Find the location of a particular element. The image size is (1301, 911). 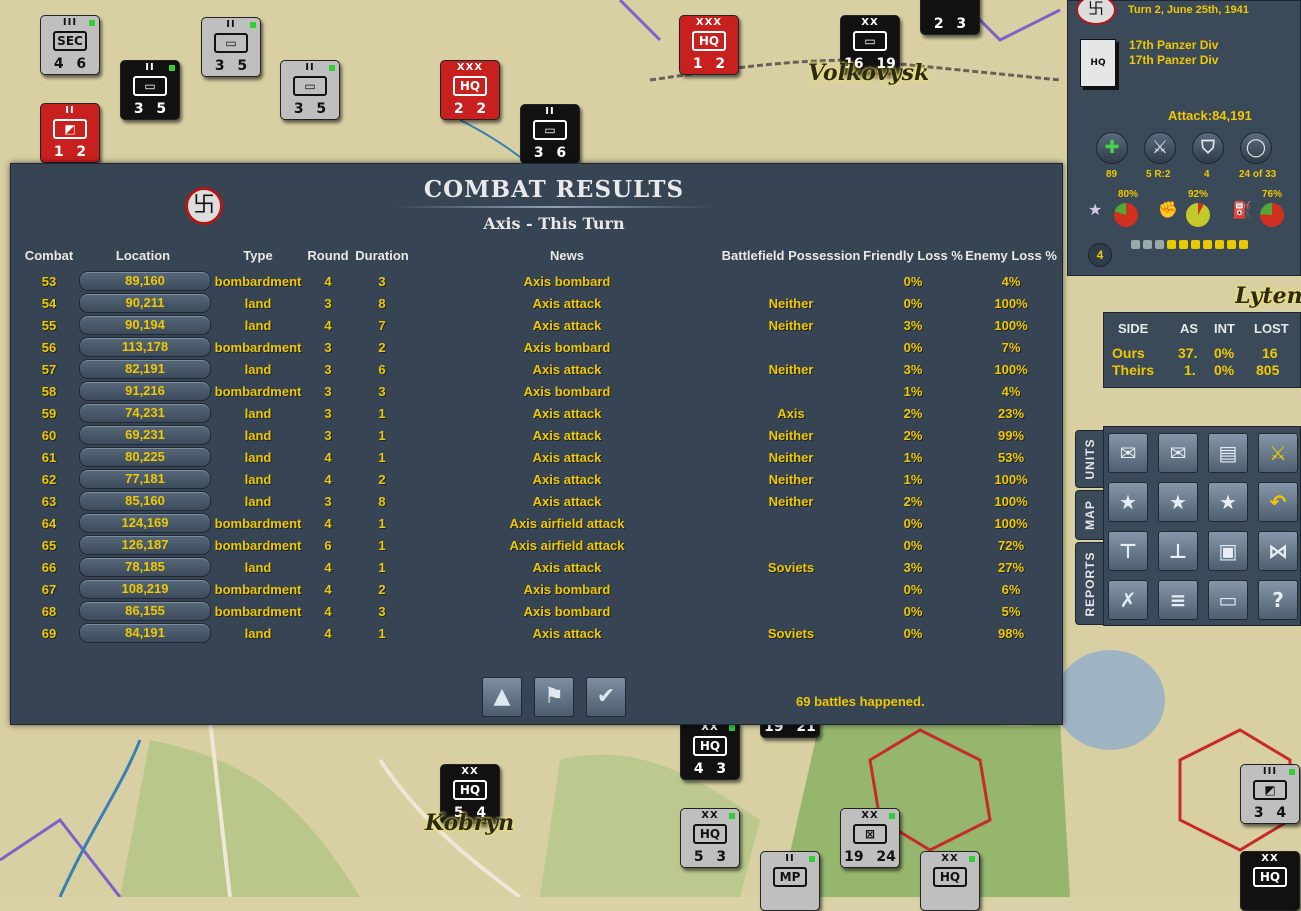

next-star-button: ★ is located at coordinates (1178, 502).